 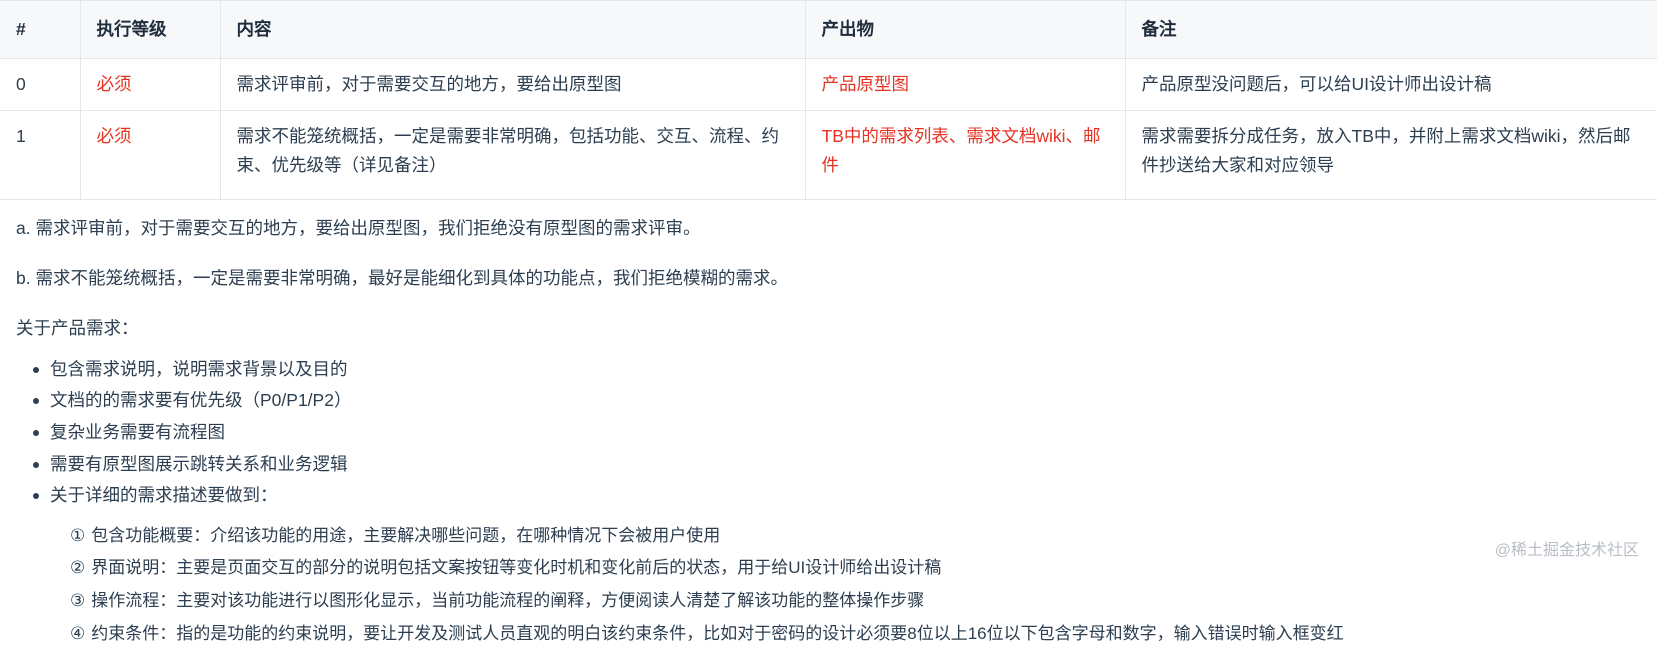 What do you see at coordinates (1390, 29) in the screenshot?
I see `column-header-remark: 备注` at bounding box center [1390, 29].